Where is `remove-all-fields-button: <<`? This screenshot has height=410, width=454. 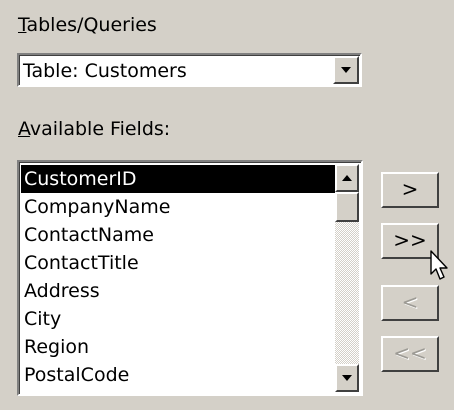 remove-all-fields-button: << is located at coordinates (410, 354).